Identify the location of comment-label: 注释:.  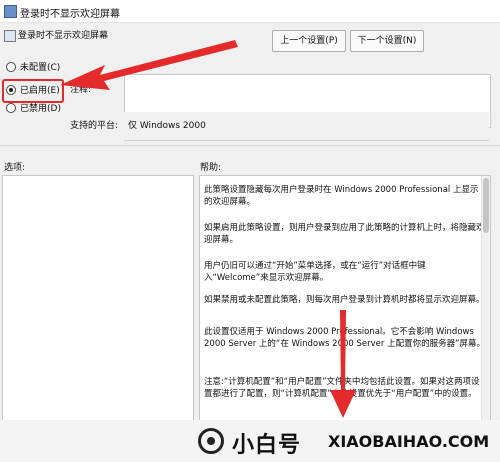
(81, 90).